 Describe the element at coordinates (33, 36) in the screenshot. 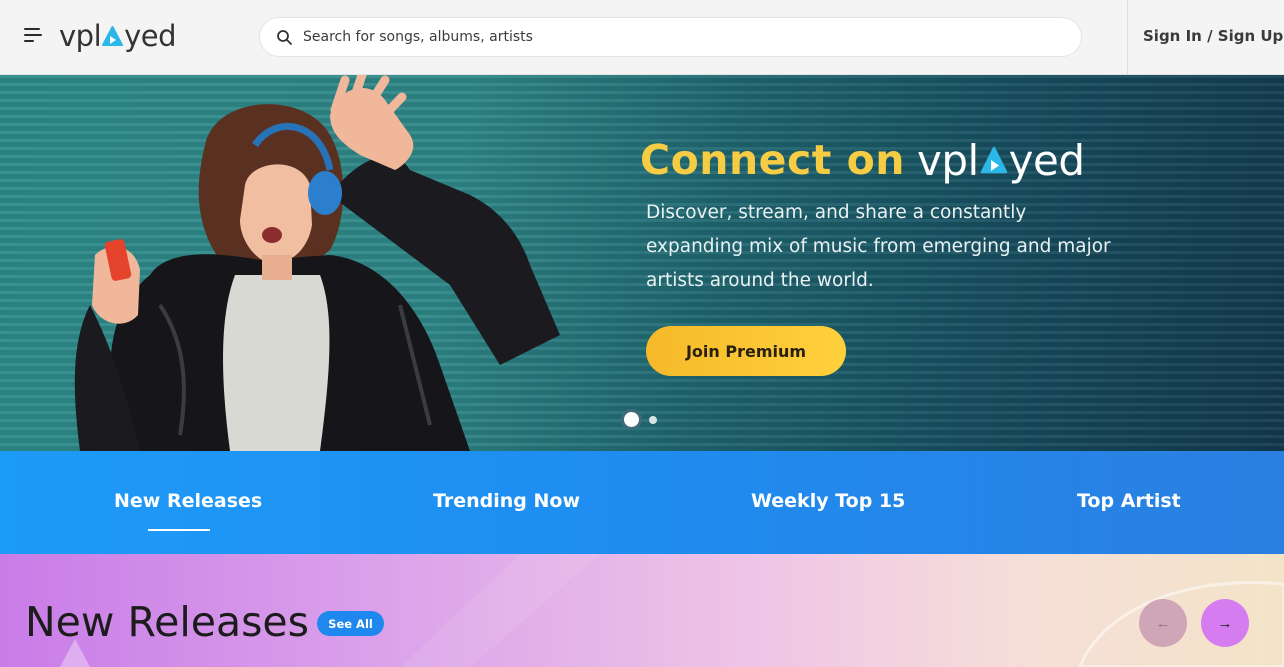

I see `hamburger-menu-icon` at that location.